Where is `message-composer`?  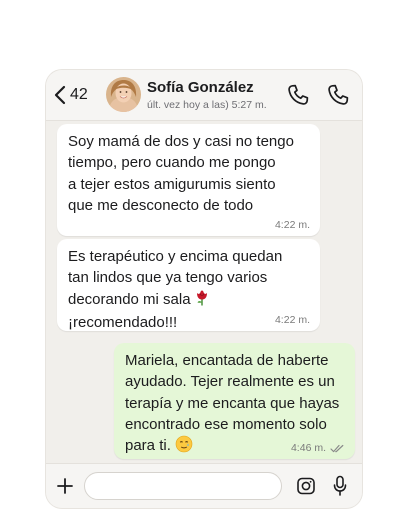
message-composer is located at coordinates (204, 485).